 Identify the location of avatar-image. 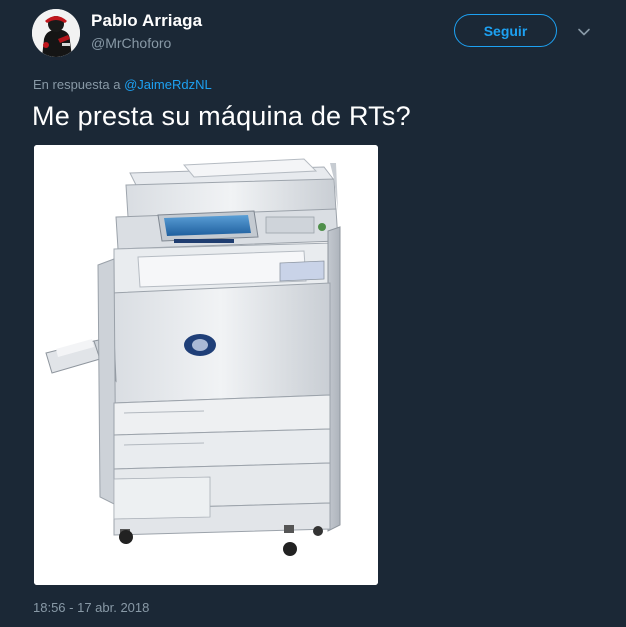
(56, 33).